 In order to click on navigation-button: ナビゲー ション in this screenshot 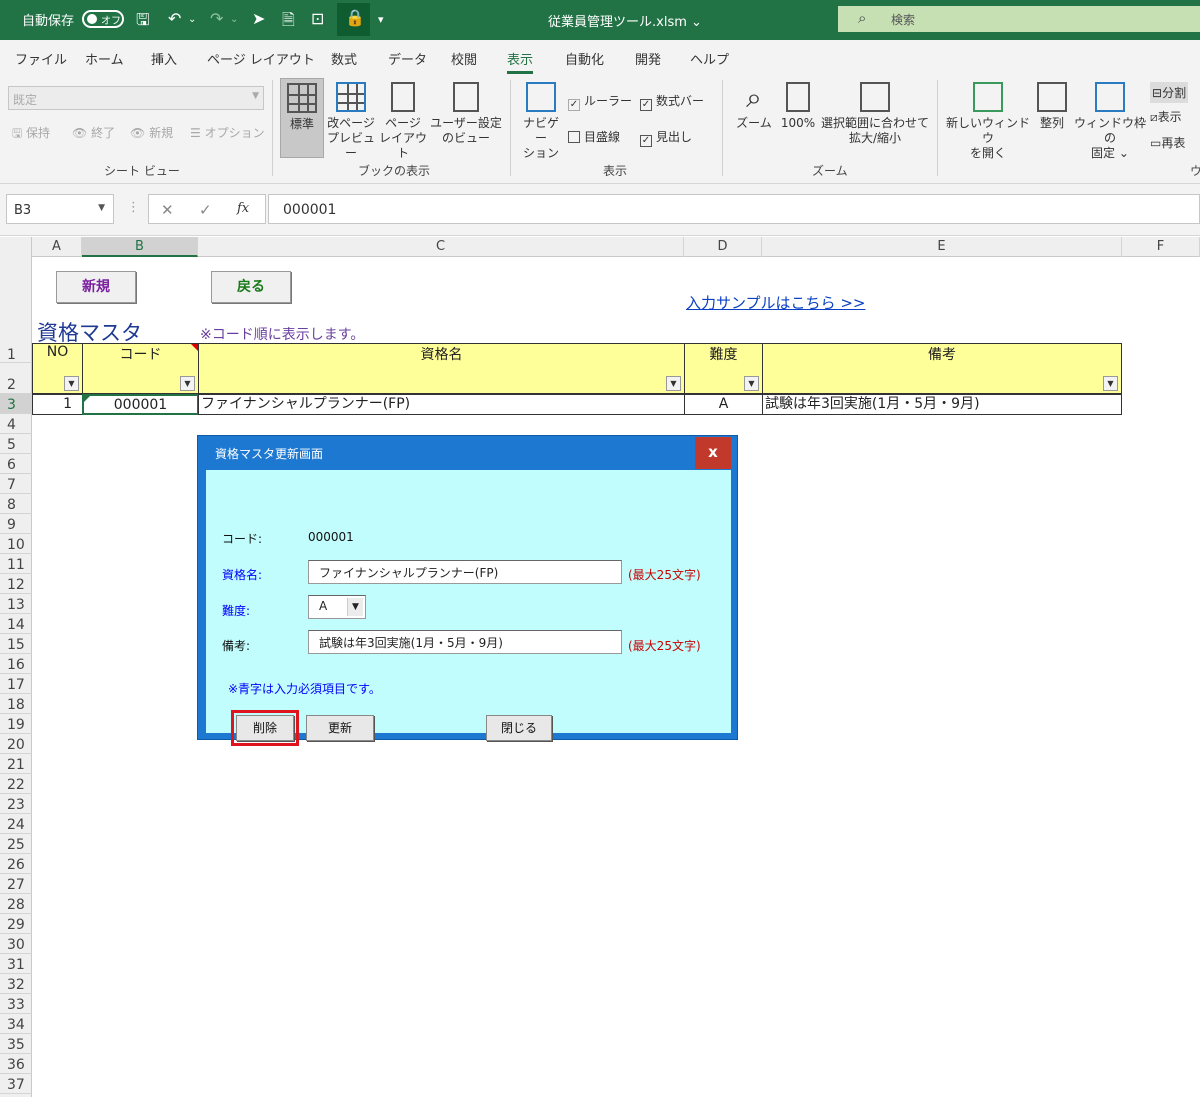, I will do `click(541, 121)`.